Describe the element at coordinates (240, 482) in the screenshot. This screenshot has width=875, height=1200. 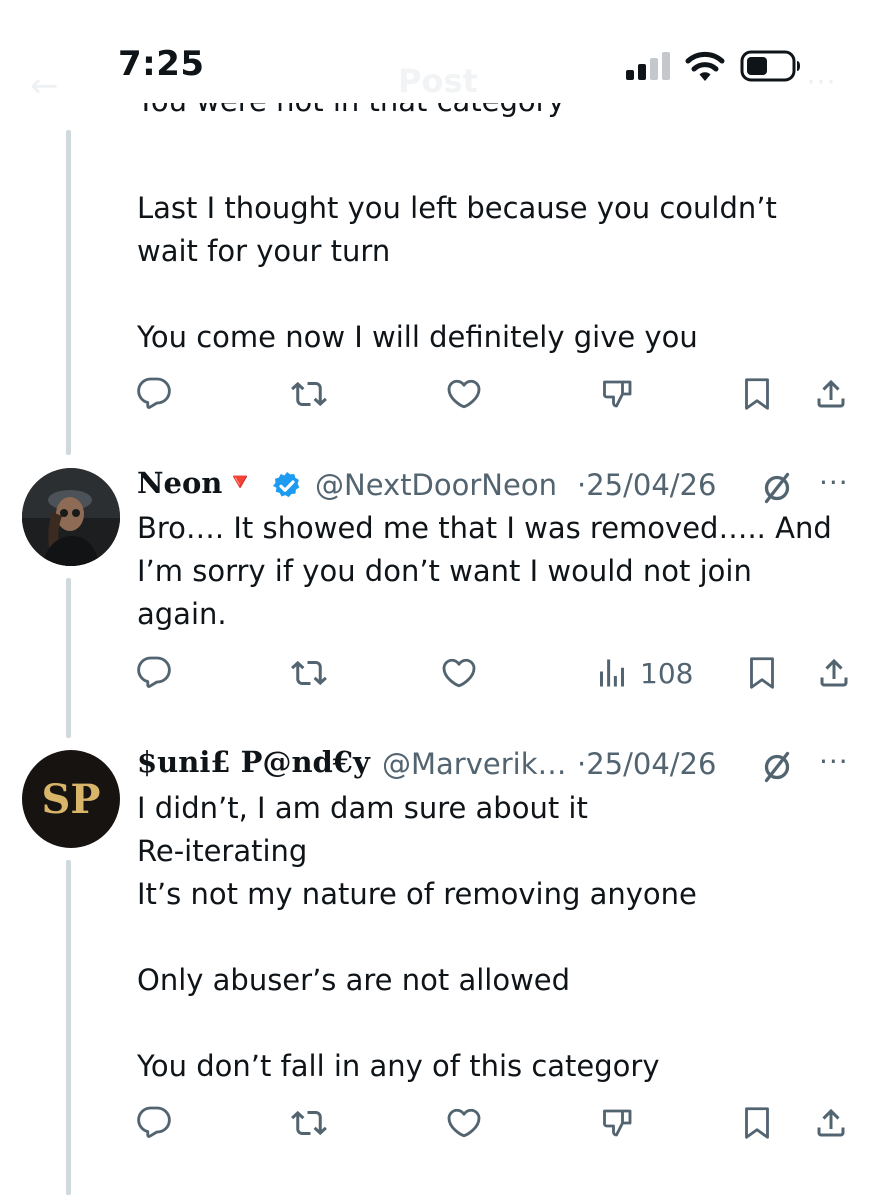
I see `flag-emoji: 🔻` at that location.